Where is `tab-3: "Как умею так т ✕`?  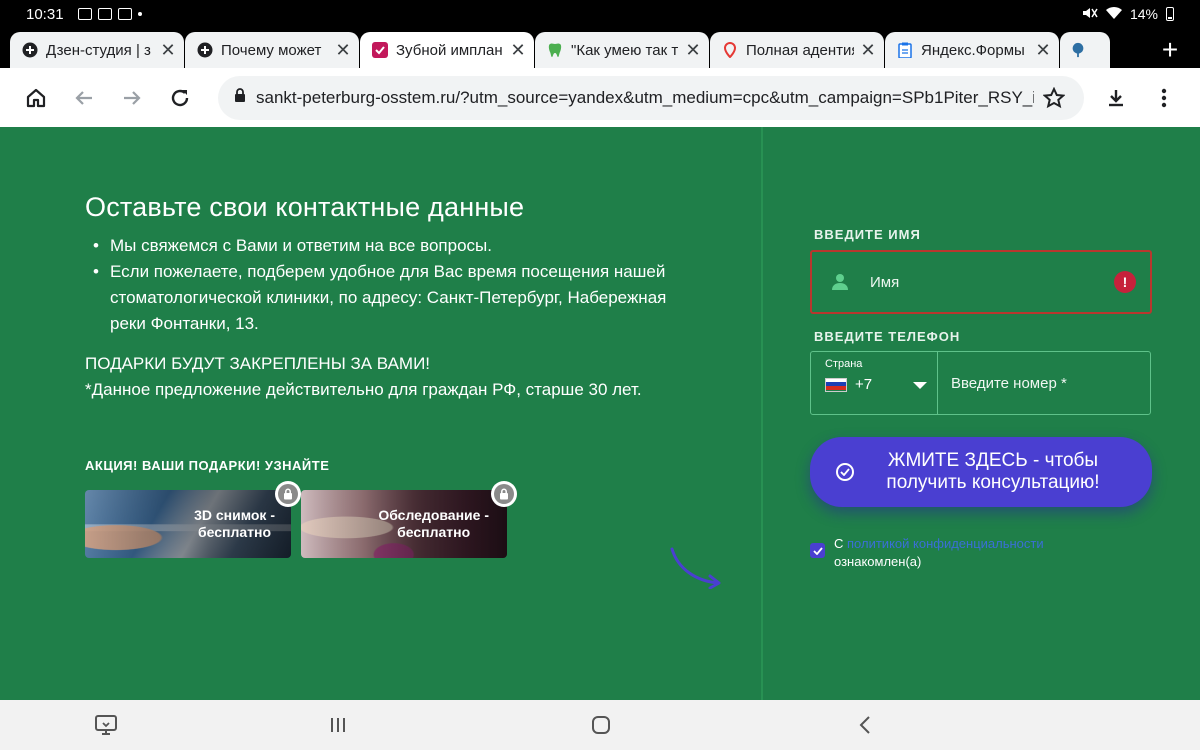
tab-3: "Как умею так т ✕ is located at coordinates (622, 50).